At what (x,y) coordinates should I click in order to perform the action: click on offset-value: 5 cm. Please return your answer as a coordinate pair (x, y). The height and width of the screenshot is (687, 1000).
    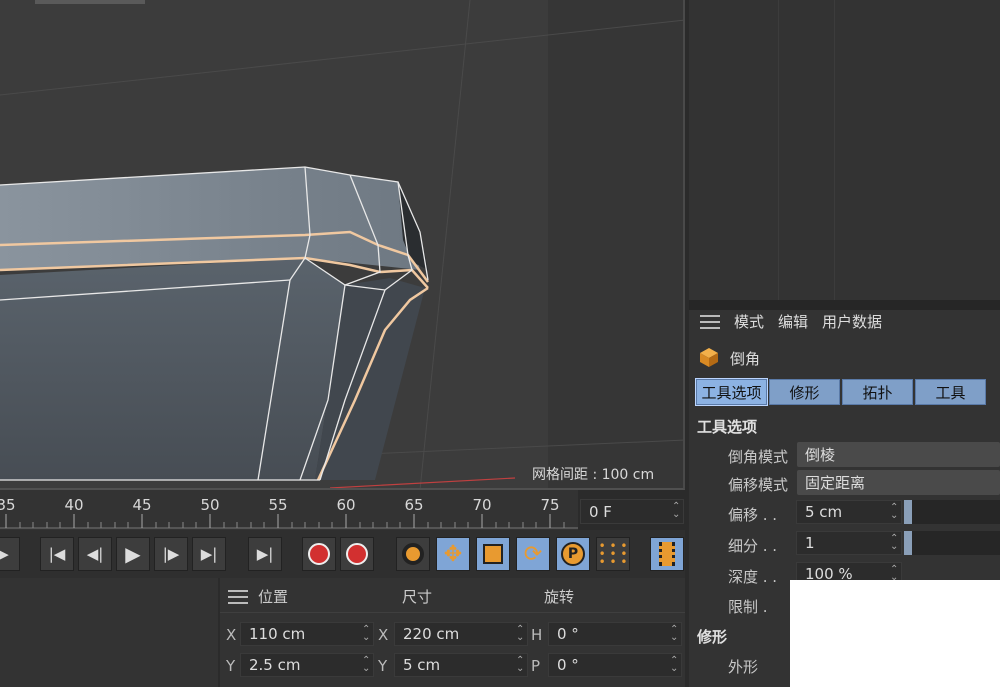
    Looking at the image, I should click on (824, 512).